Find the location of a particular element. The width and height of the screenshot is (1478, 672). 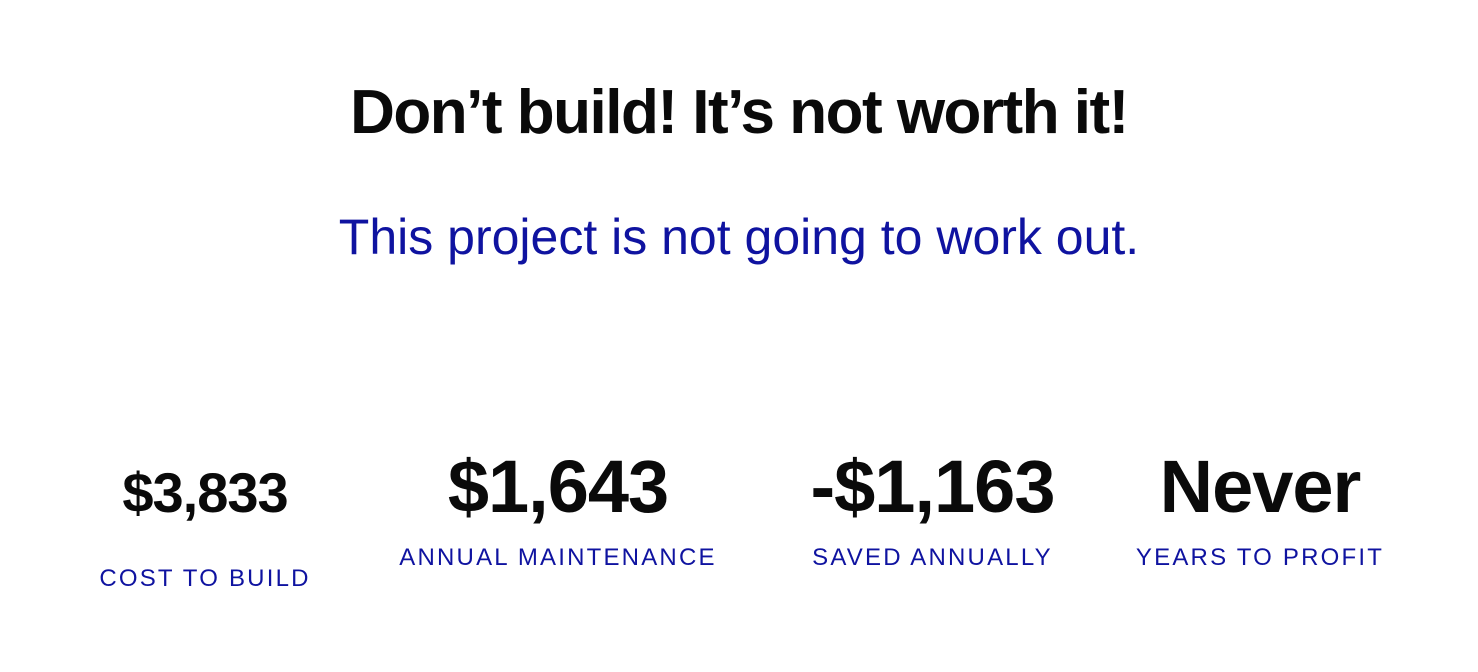

stat-annual-maintenance: $1,643 ANNUAL MAINTENANCE is located at coordinates (558, 509).